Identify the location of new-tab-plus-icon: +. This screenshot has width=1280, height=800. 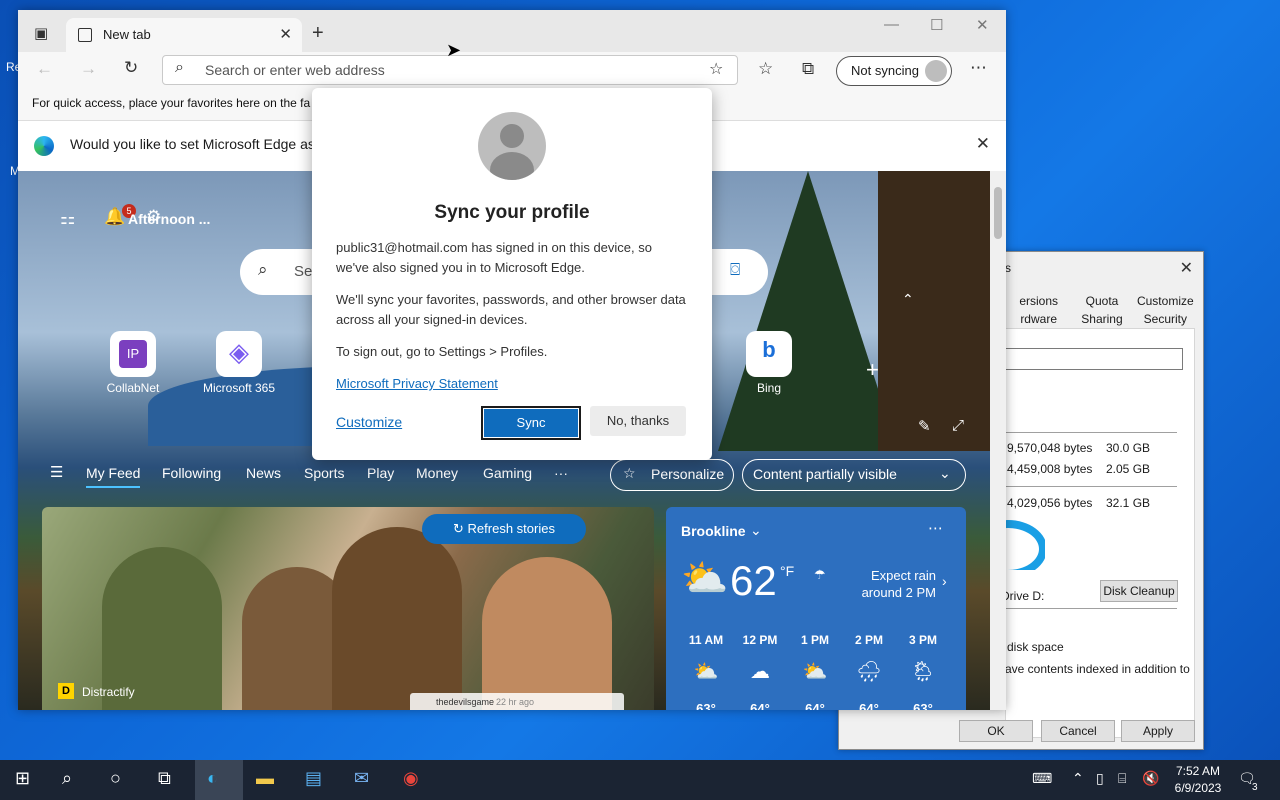
(318, 33).